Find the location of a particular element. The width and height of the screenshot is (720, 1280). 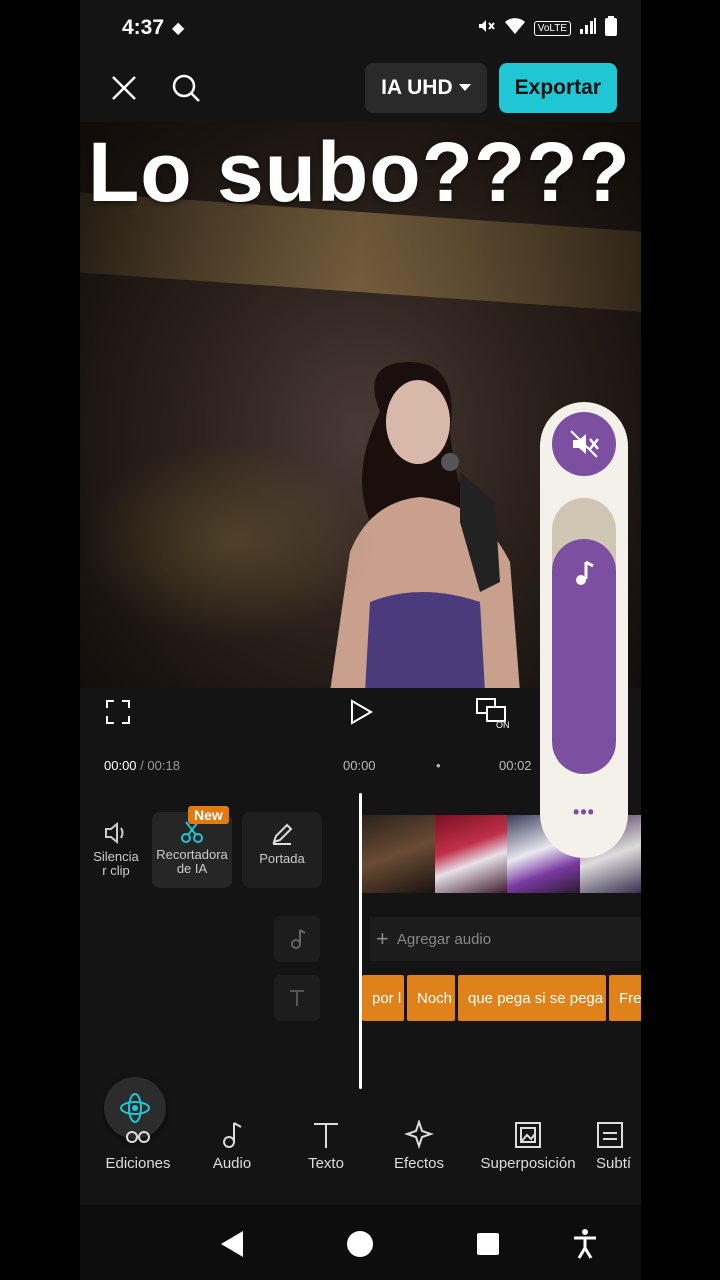

tab-subtitles-label: Subtí is located at coordinates (614, 1163).